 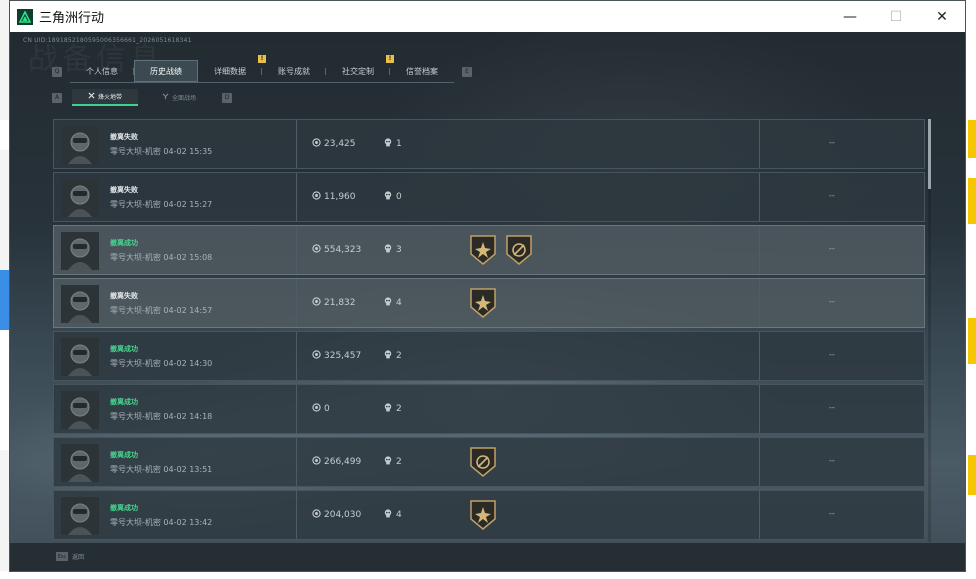 I want to click on star-medal-icon, so click(x=483, y=517).